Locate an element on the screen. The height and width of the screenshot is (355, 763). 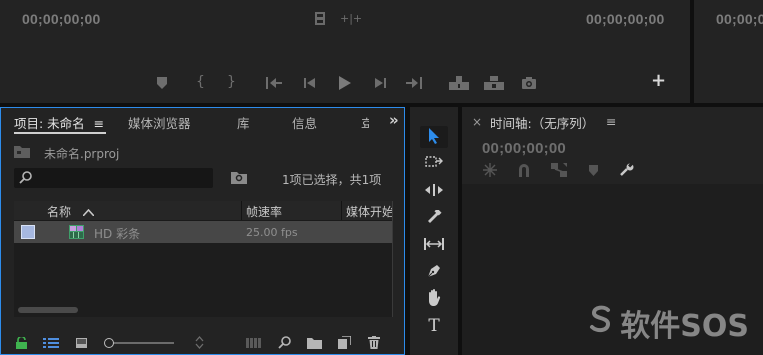
selection-tool-icon is located at coordinates (434, 137).